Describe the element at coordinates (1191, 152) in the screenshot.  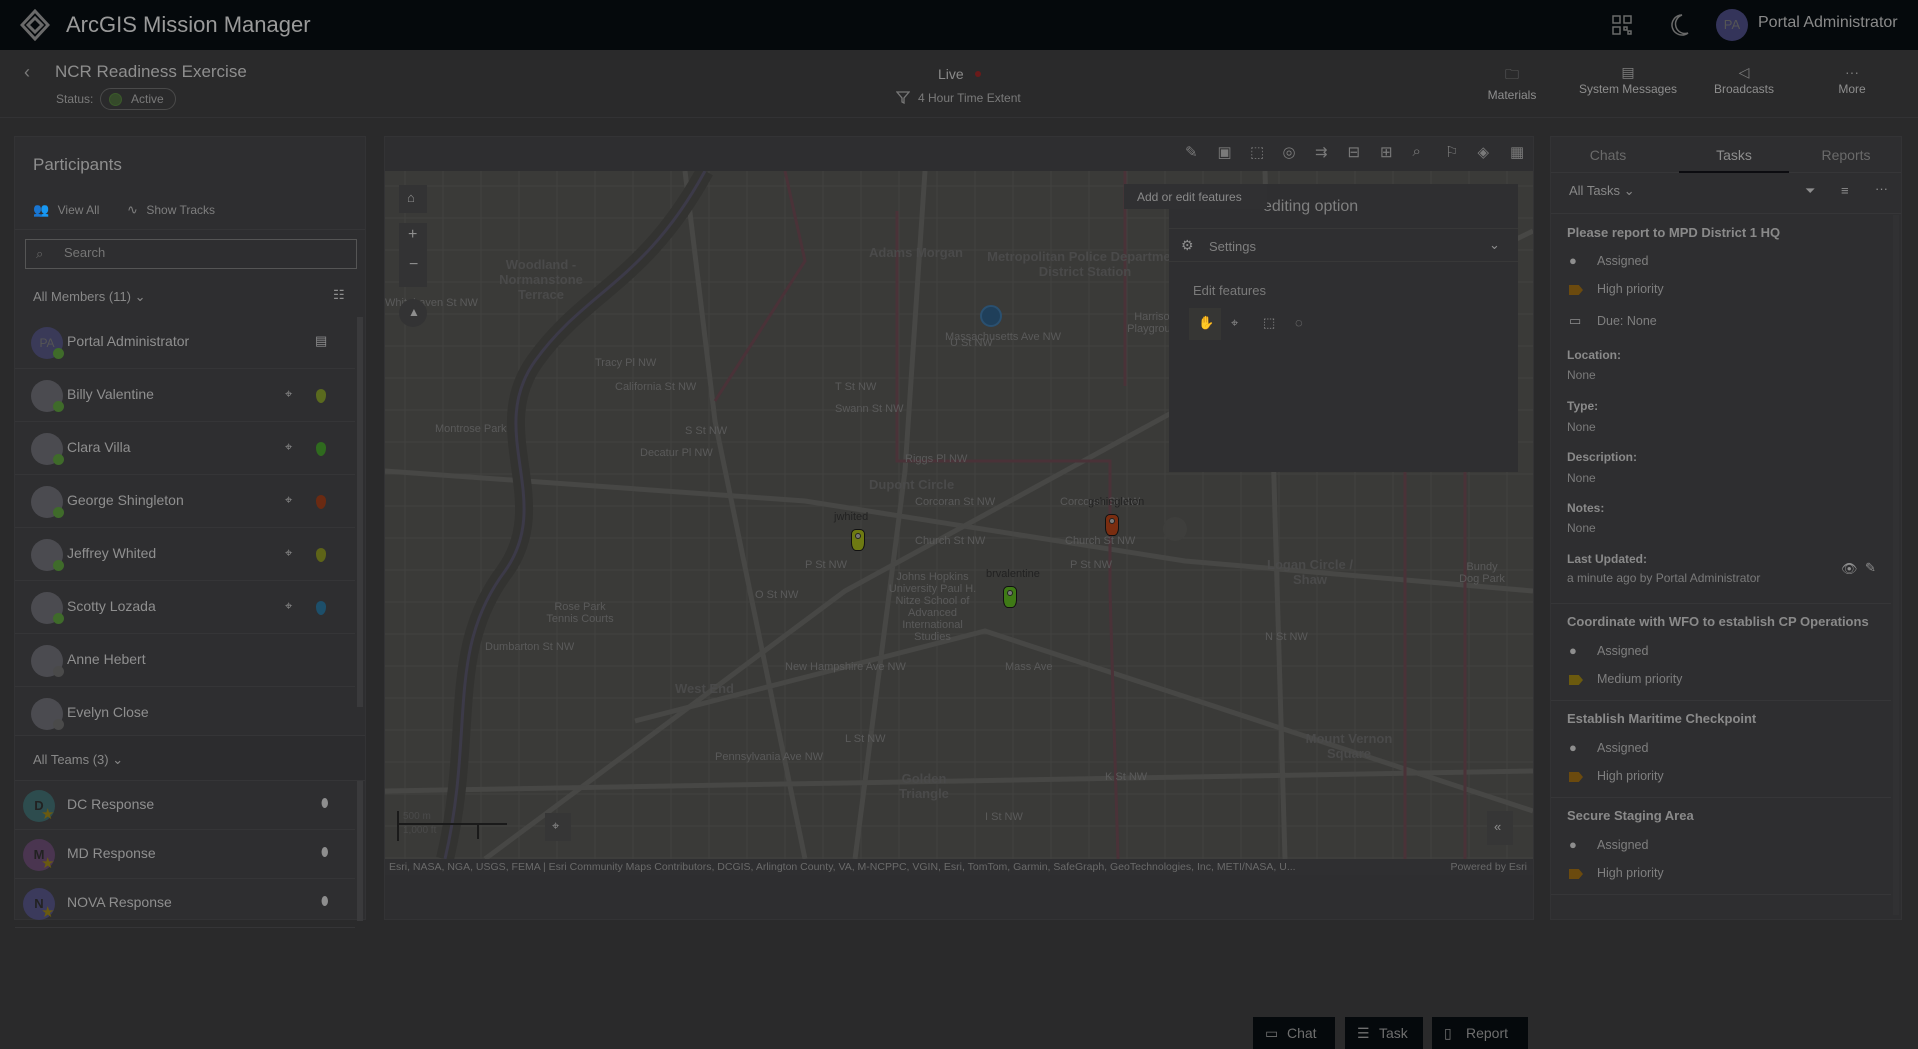
I see `edit-icon: ✎` at that location.